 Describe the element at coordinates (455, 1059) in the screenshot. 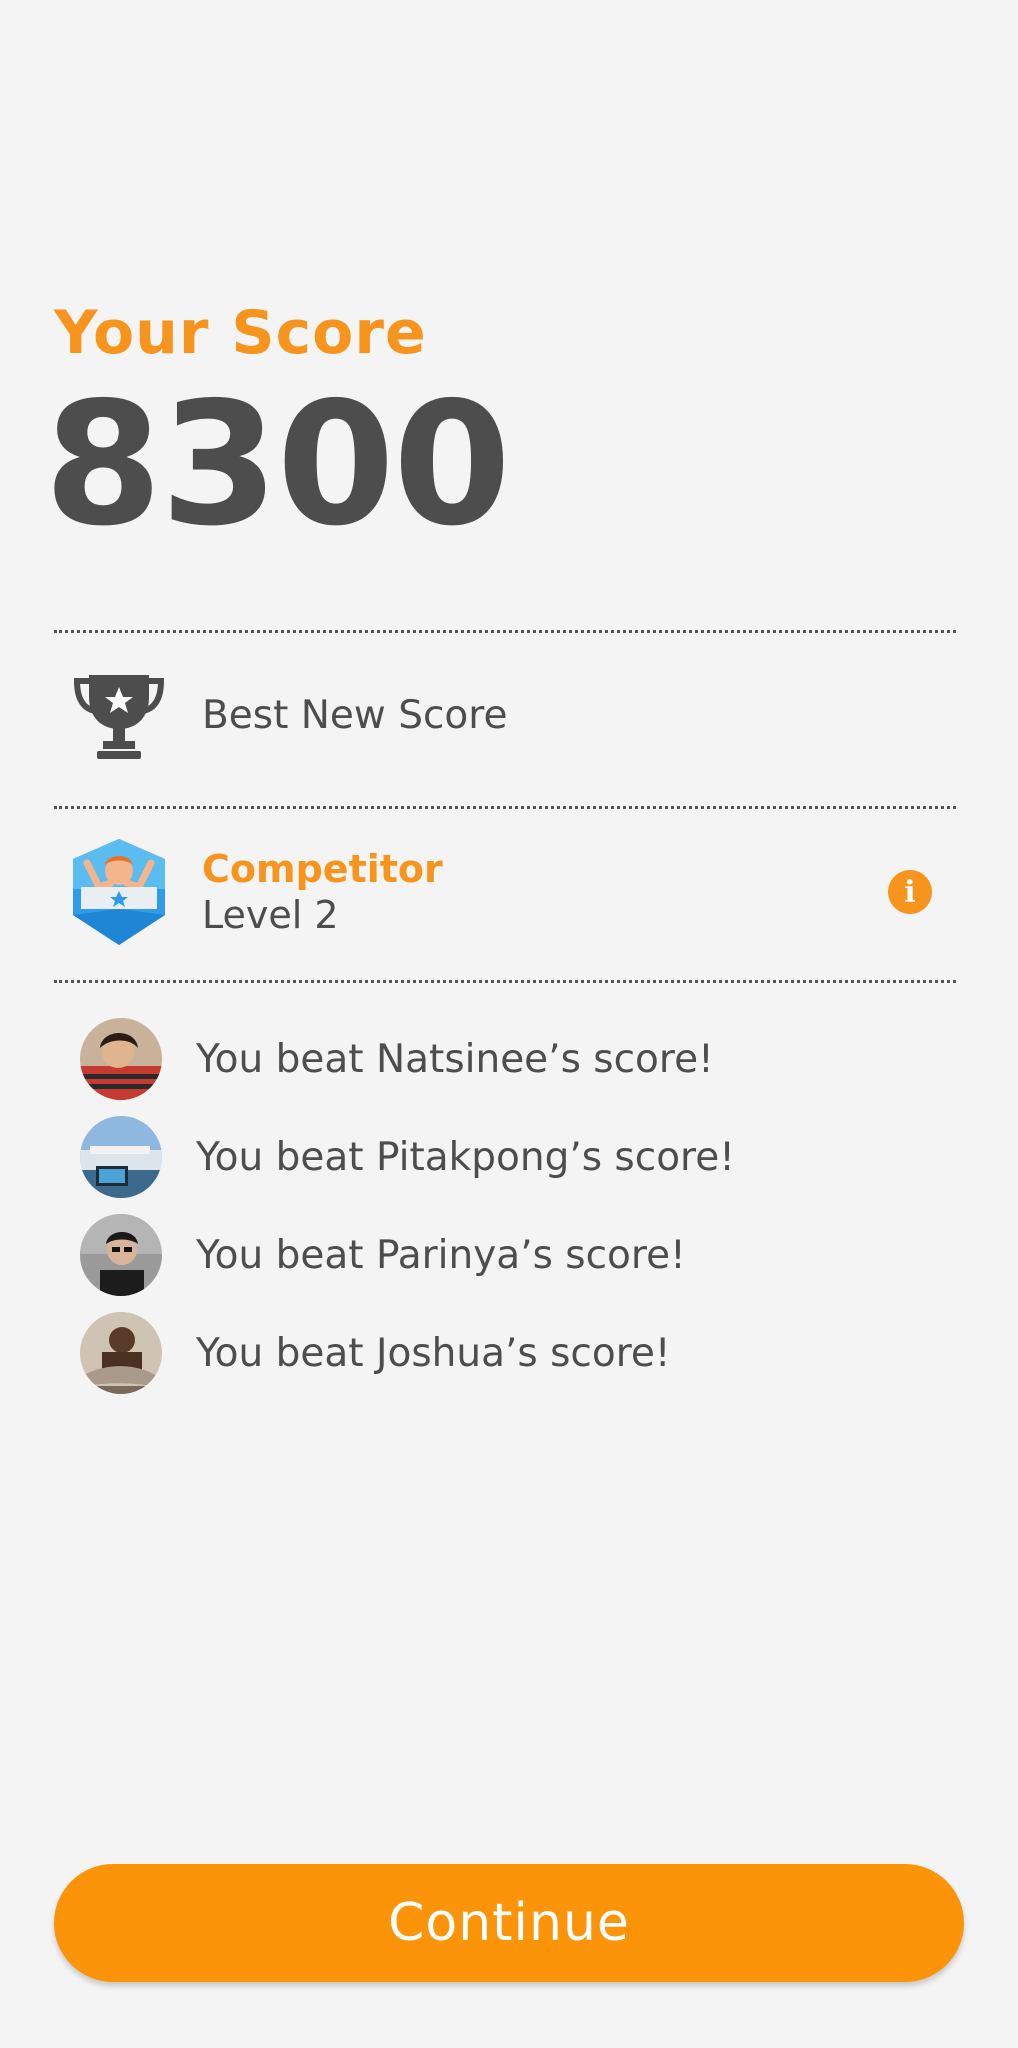

I see `beat-text: You beat Natsinee’s score!` at that location.